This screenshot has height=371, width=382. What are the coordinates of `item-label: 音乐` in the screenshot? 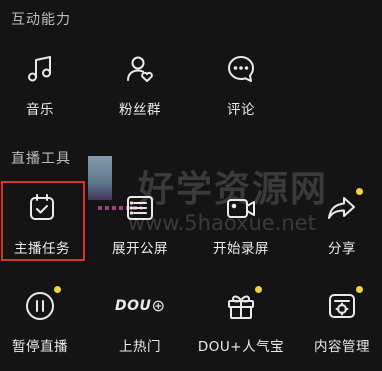 It's located at (40, 110).